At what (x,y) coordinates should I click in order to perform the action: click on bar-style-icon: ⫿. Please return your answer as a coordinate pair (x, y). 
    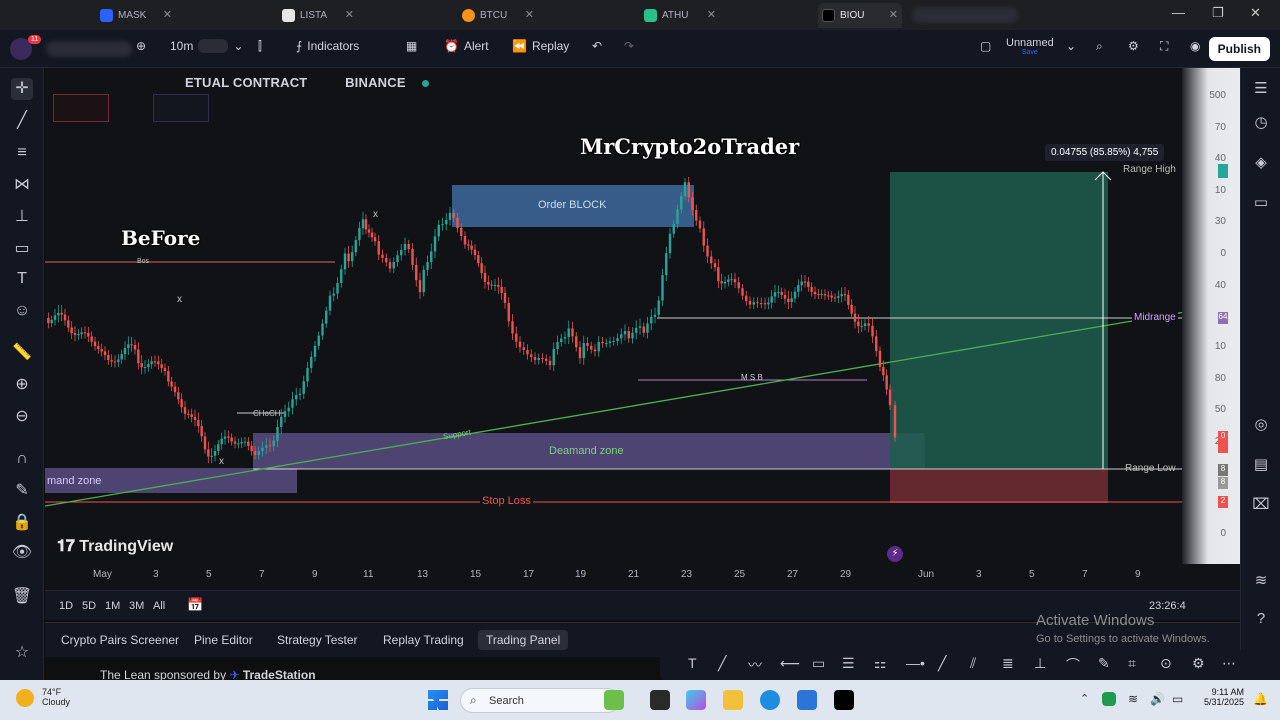
    Looking at the image, I should click on (260, 46).